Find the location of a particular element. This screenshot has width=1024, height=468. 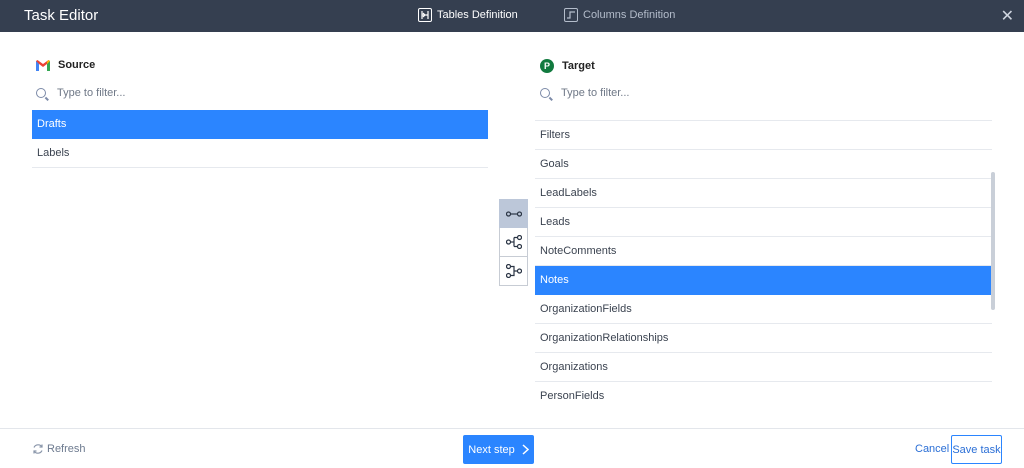

source-header: Source is located at coordinates (65, 65).